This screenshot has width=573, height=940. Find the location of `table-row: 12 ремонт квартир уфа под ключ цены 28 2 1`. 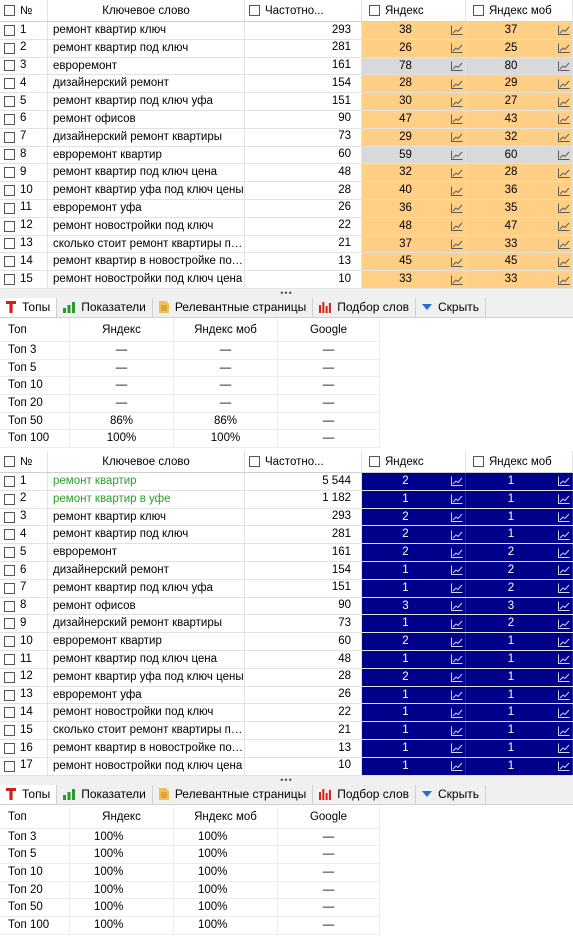

table-row: 12 ремонт квартир уфа под ключ цены 28 2 1 is located at coordinates (286, 677).